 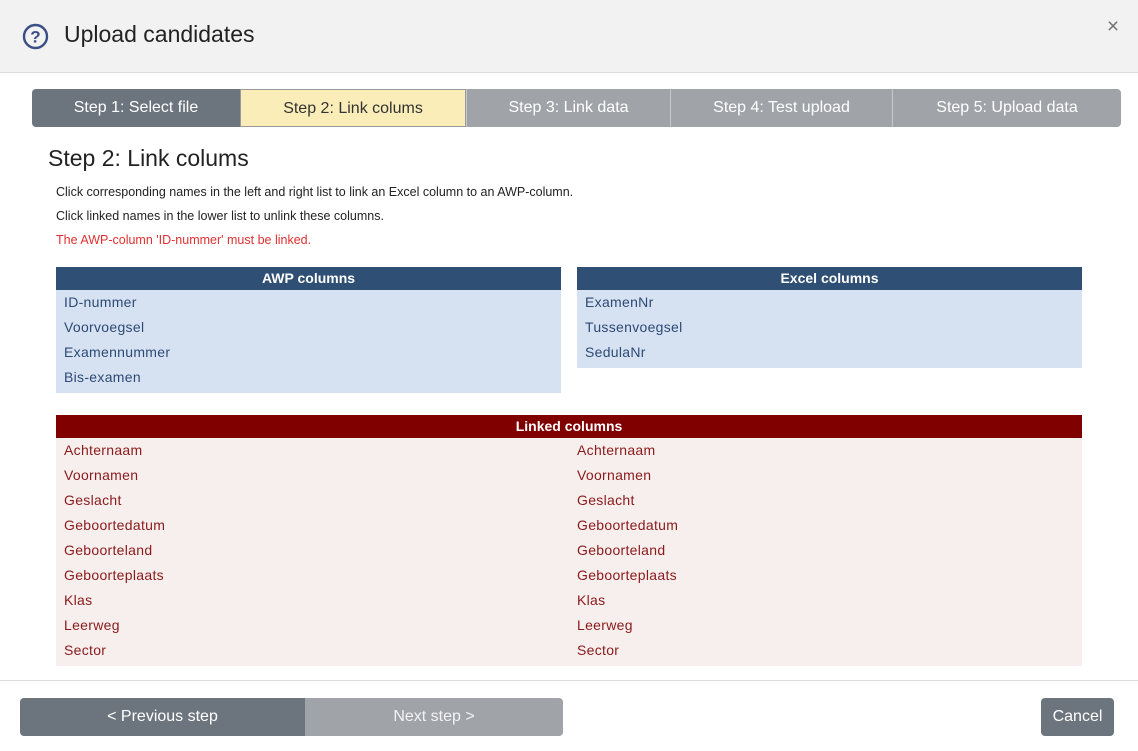 What do you see at coordinates (115, 525) in the screenshot?
I see `linked-awp-name: Geboortedatum` at bounding box center [115, 525].